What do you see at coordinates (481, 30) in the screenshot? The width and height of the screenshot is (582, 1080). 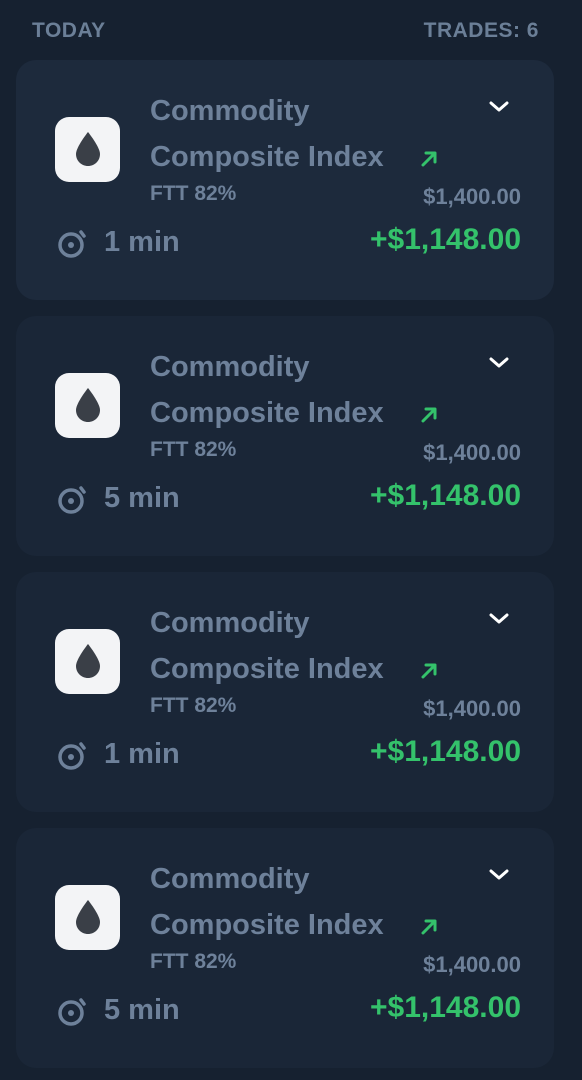 I see `trades-count: TRADES: 6` at bounding box center [481, 30].